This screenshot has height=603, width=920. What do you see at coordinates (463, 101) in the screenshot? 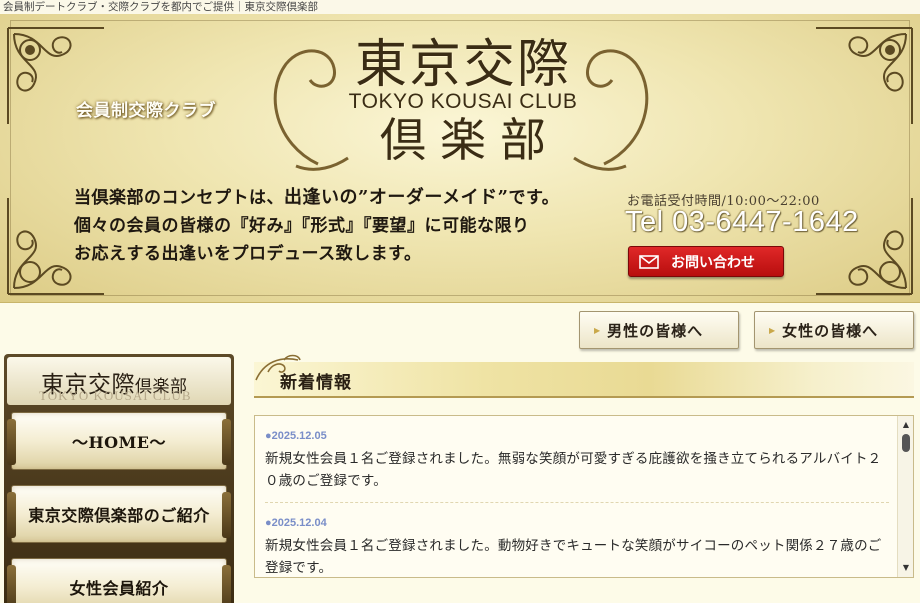
I see `logo-english: TOKYO KOUSAI CLUB` at bounding box center [463, 101].